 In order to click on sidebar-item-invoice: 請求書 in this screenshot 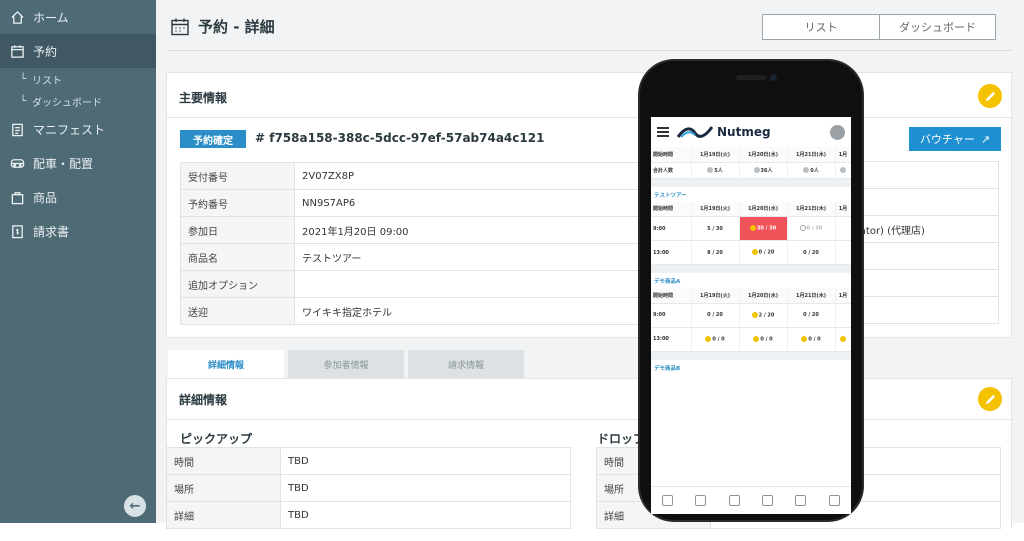, I will do `click(78, 231)`.